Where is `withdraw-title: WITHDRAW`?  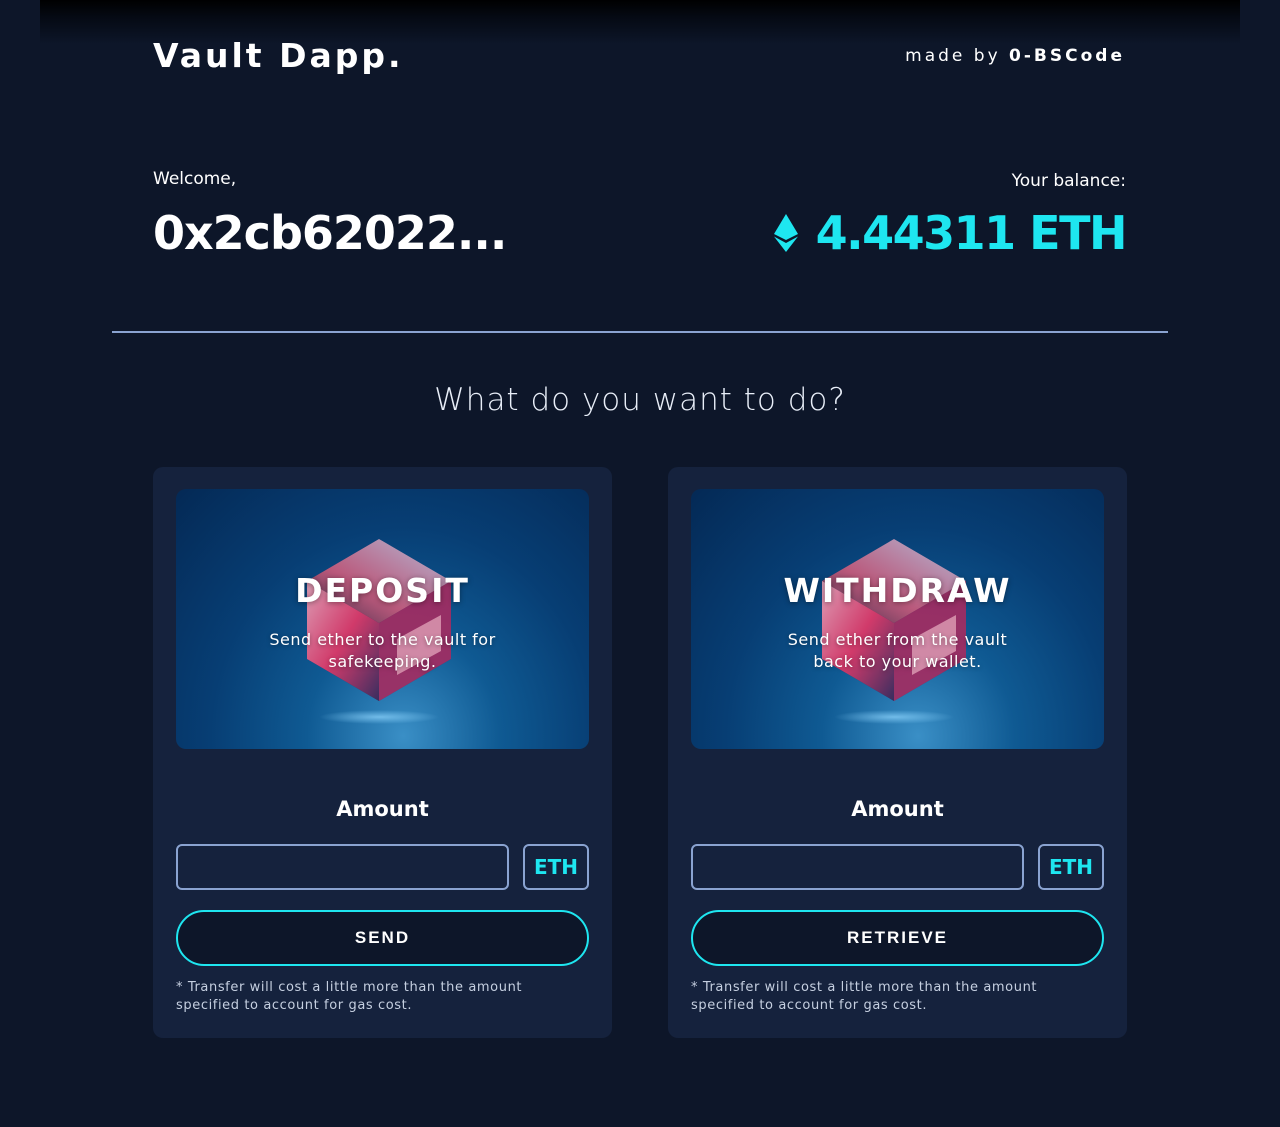 withdraw-title: WITHDRAW is located at coordinates (897, 590).